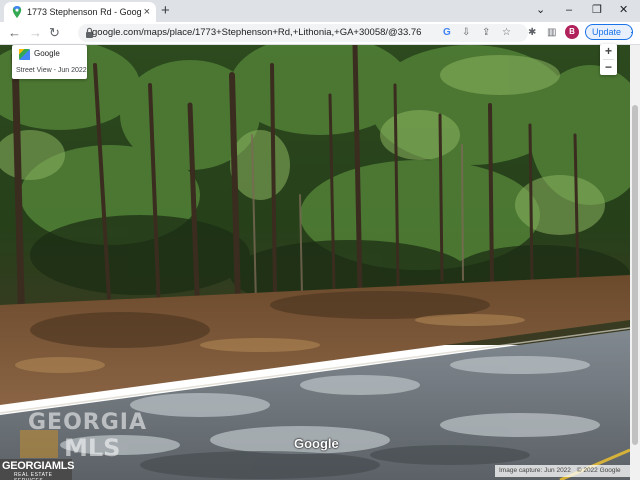 This screenshot has width=640, height=484. I want to click on zoom-in-button: +, so click(608, 51).